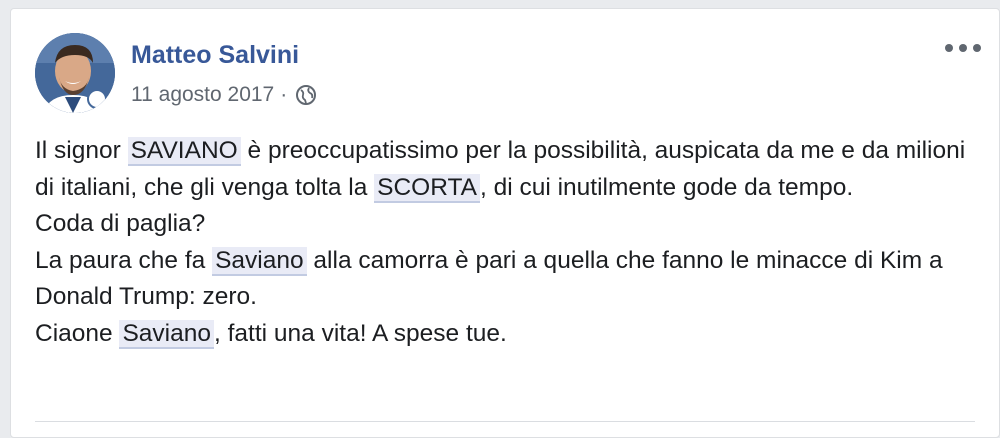 The height and width of the screenshot is (438, 1000). I want to click on post-paragraph-2: Coda di paglia?, so click(120, 223).